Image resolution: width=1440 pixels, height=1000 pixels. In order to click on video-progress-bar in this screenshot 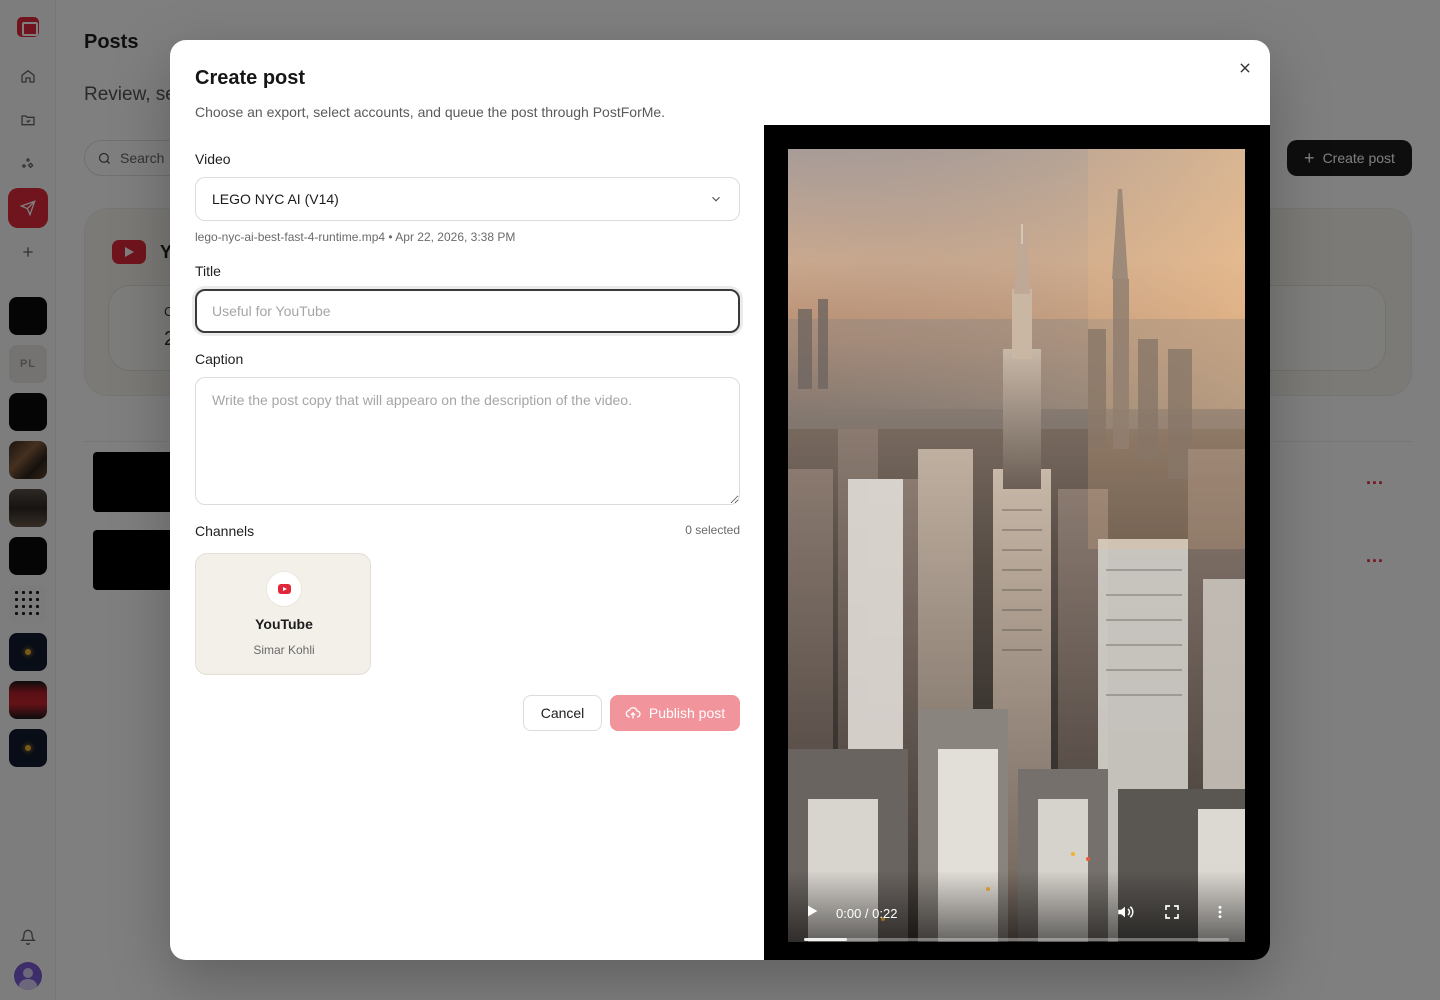, I will do `click(1016, 939)`.